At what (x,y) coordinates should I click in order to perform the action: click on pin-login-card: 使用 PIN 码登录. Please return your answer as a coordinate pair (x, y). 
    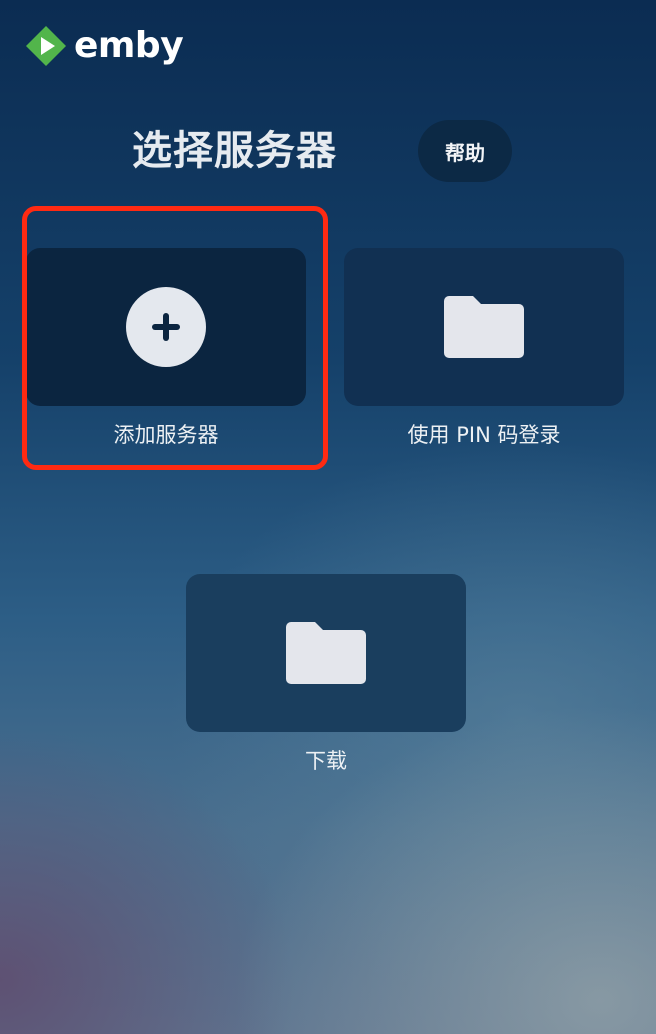
    Looking at the image, I should click on (484, 349).